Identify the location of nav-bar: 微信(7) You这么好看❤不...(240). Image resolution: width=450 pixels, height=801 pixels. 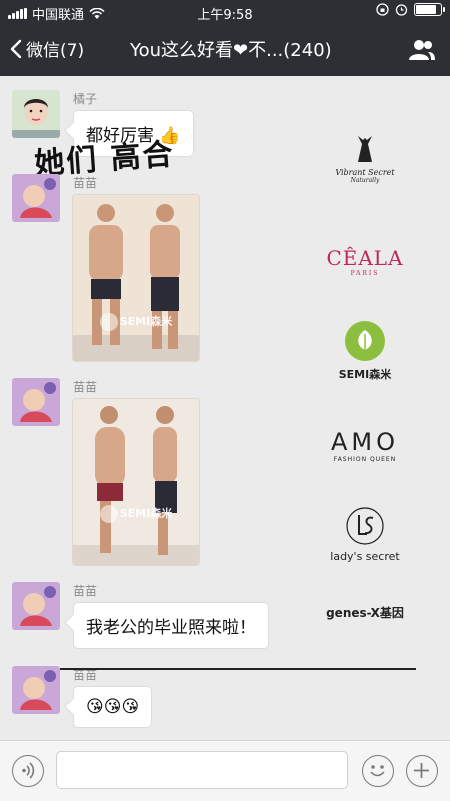
(225, 50).